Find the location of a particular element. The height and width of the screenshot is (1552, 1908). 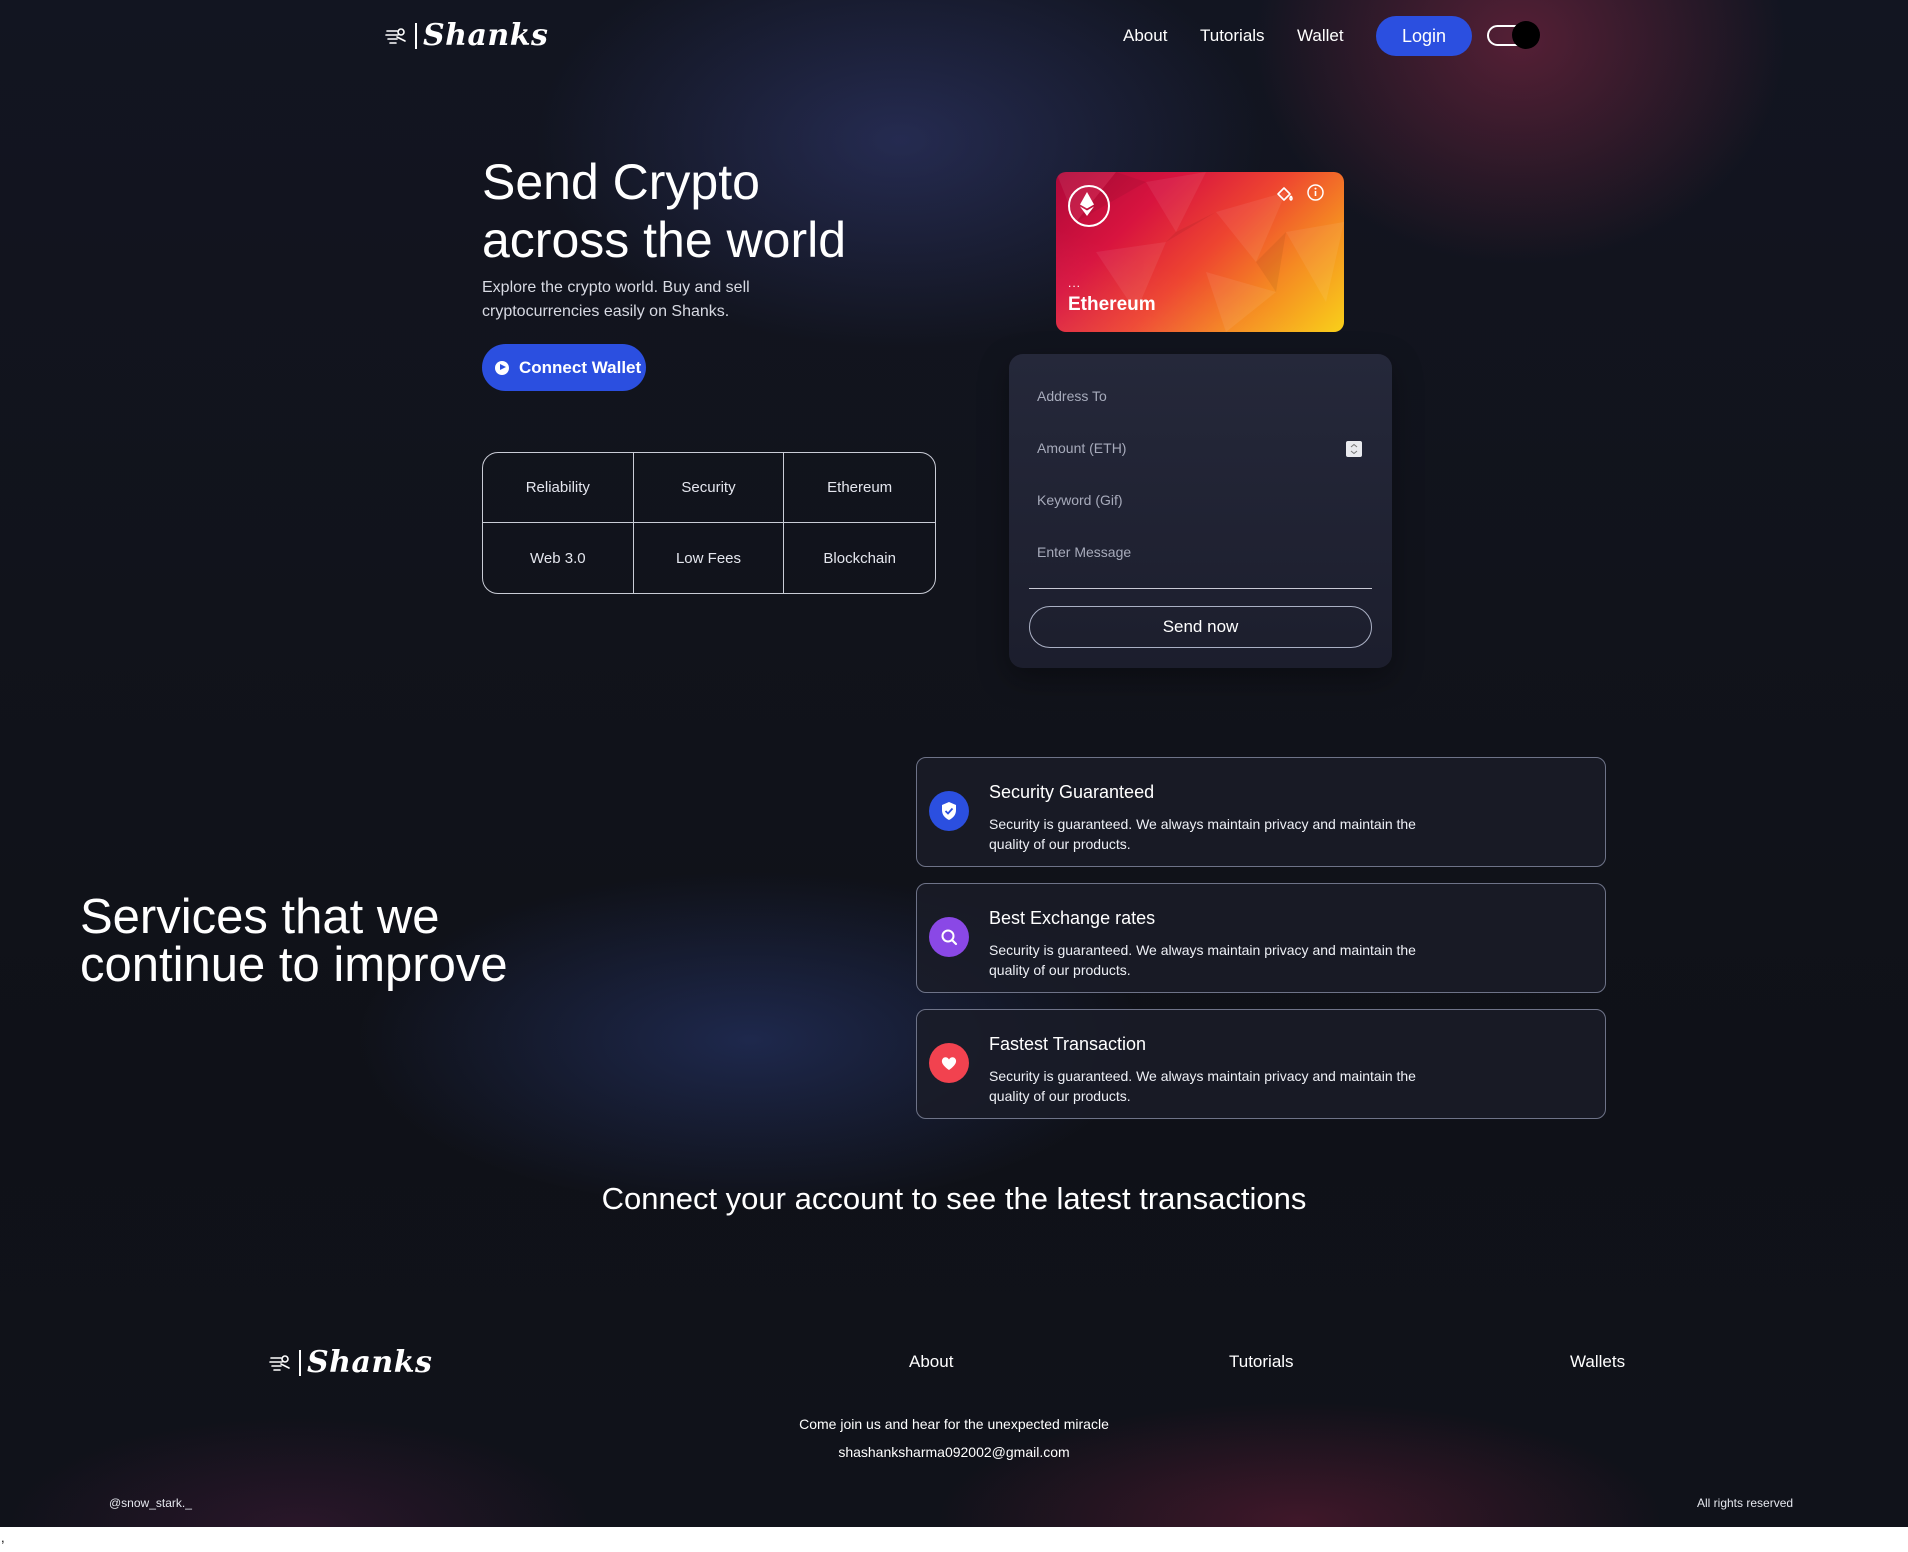

footer-rights: All rights reserved is located at coordinates (1745, 1503).